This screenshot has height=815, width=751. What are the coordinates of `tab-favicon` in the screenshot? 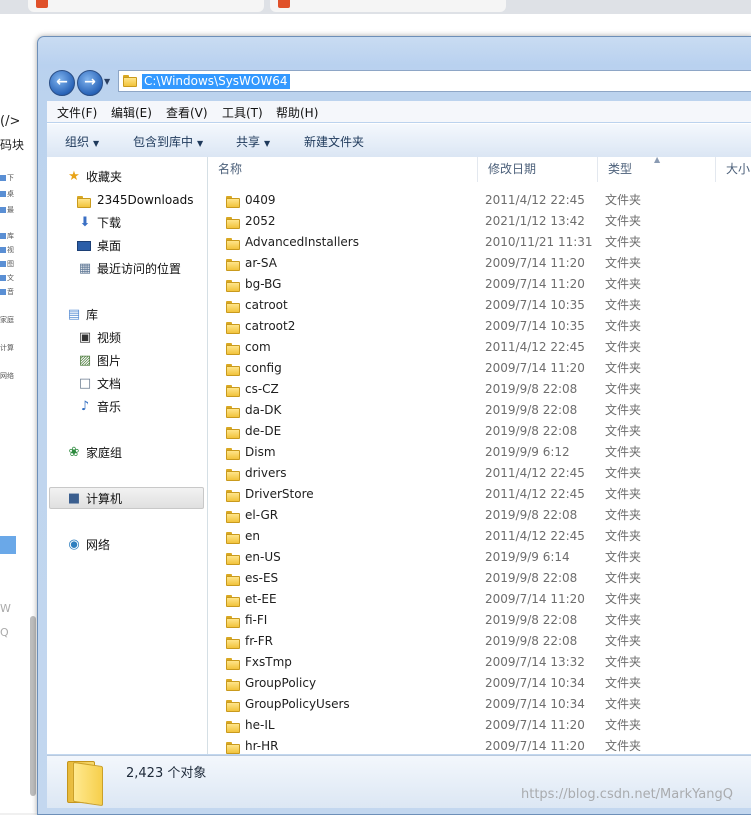 It's located at (42, 4).